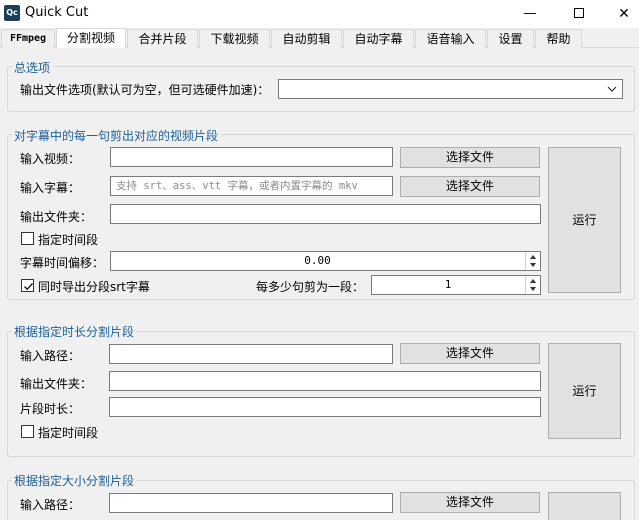  Describe the element at coordinates (251, 157) in the screenshot. I see `input-video-field` at that location.